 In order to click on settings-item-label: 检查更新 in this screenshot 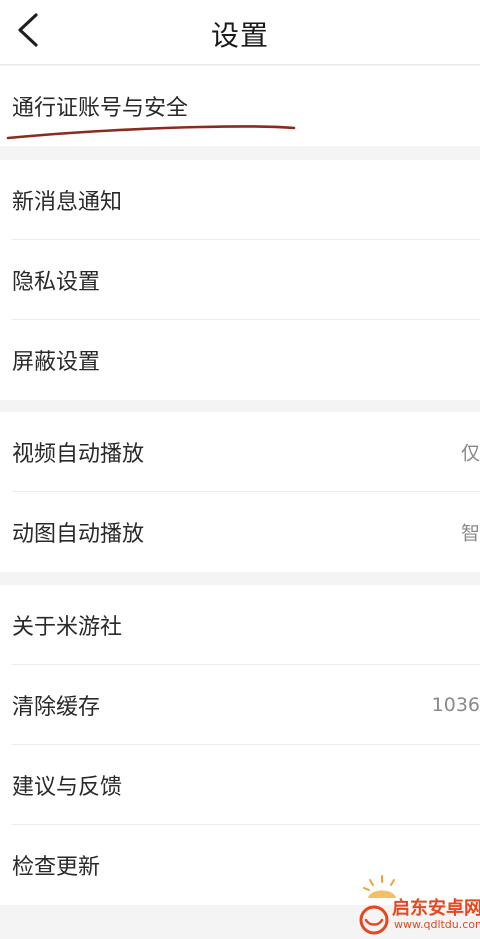, I will do `click(56, 867)`.